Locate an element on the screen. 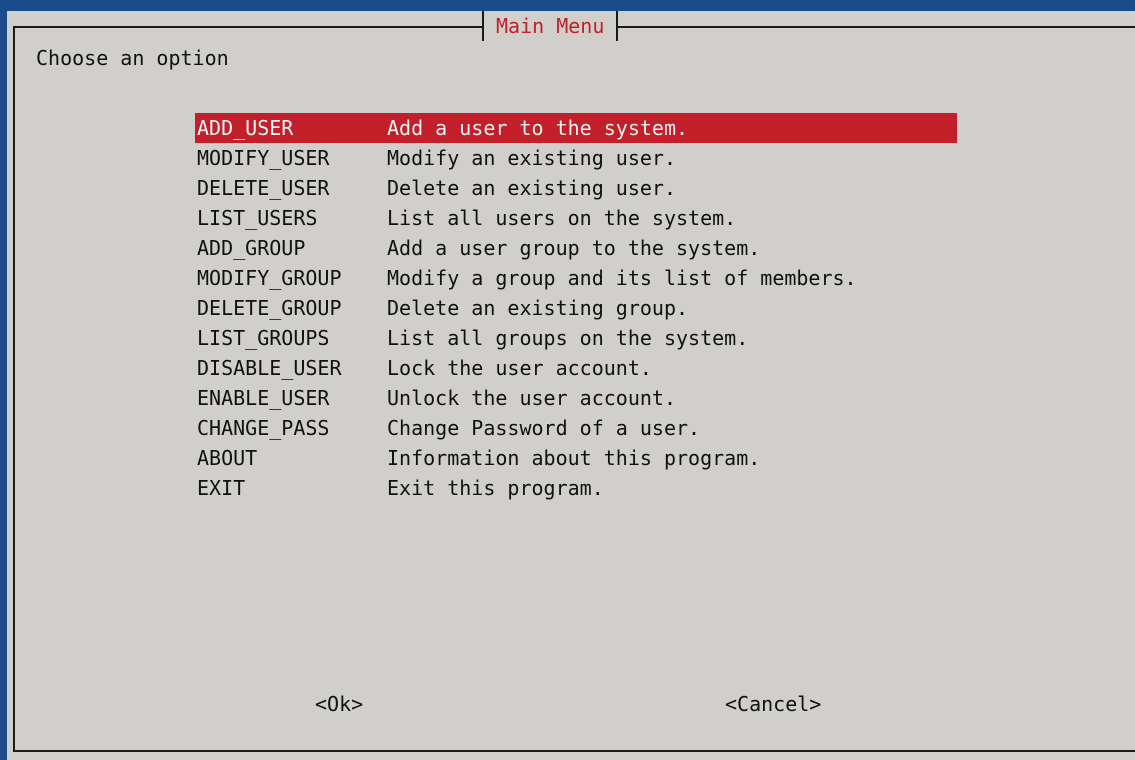  menu-item-exit: EXIT Exit this program. is located at coordinates (576, 488).